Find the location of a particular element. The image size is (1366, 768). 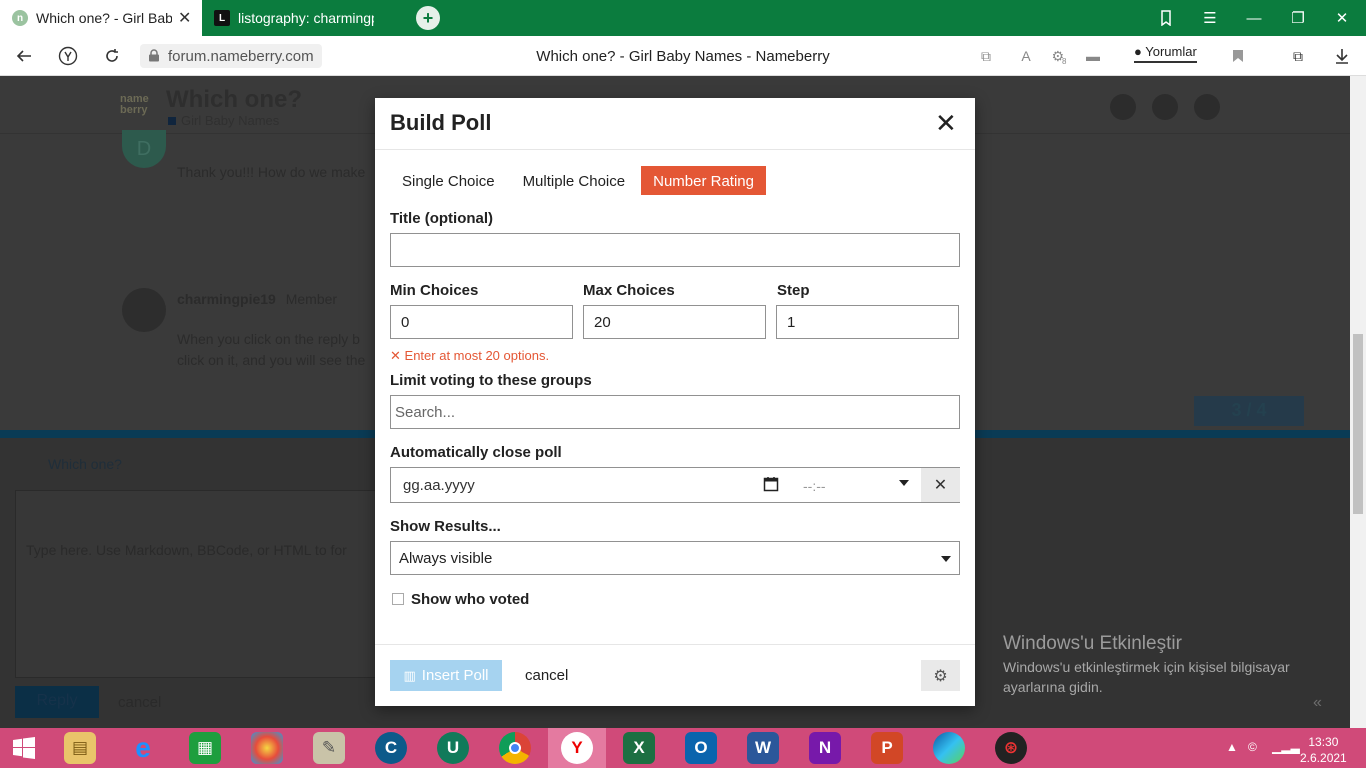

max-choices-input is located at coordinates (674, 322).